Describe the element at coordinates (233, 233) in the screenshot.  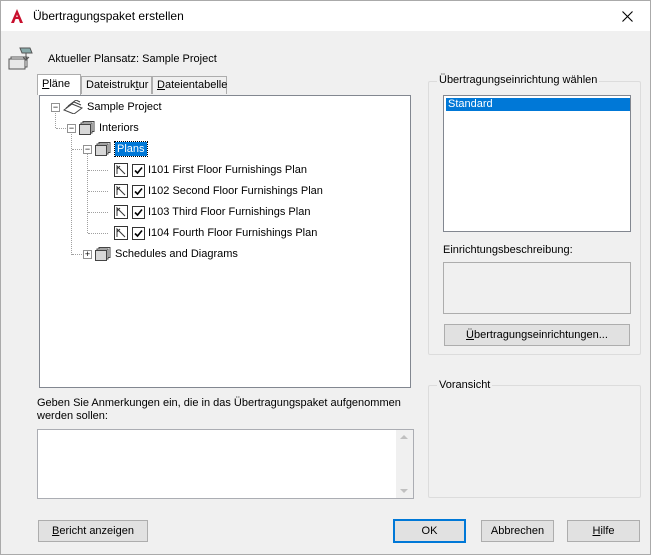
I see `sheet-label: I104 Fourth Floor Furnishings Plan` at that location.